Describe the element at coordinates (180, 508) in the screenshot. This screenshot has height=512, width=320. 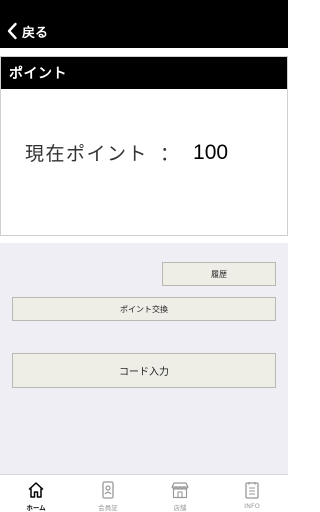
I see `tab-store-label: 店舗` at that location.